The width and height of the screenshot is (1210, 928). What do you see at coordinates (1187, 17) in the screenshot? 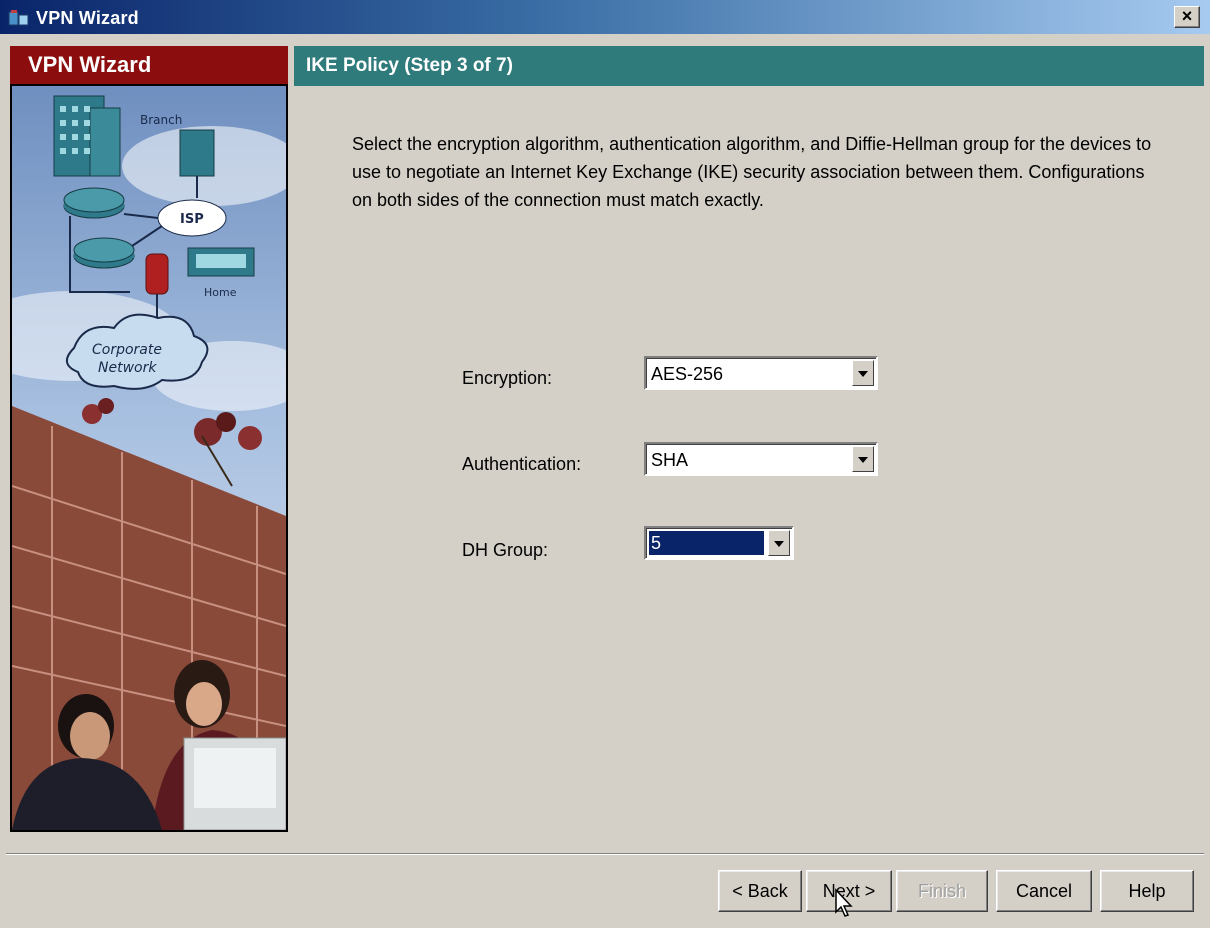
I see `close-icon: ×` at bounding box center [1187, 17].